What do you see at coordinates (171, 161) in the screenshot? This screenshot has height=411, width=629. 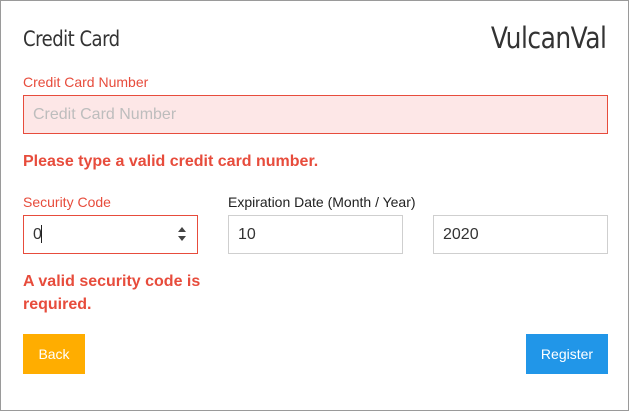 I see `card-number-error: Please type a valid credit card number.` at bounding box center [171, 161].